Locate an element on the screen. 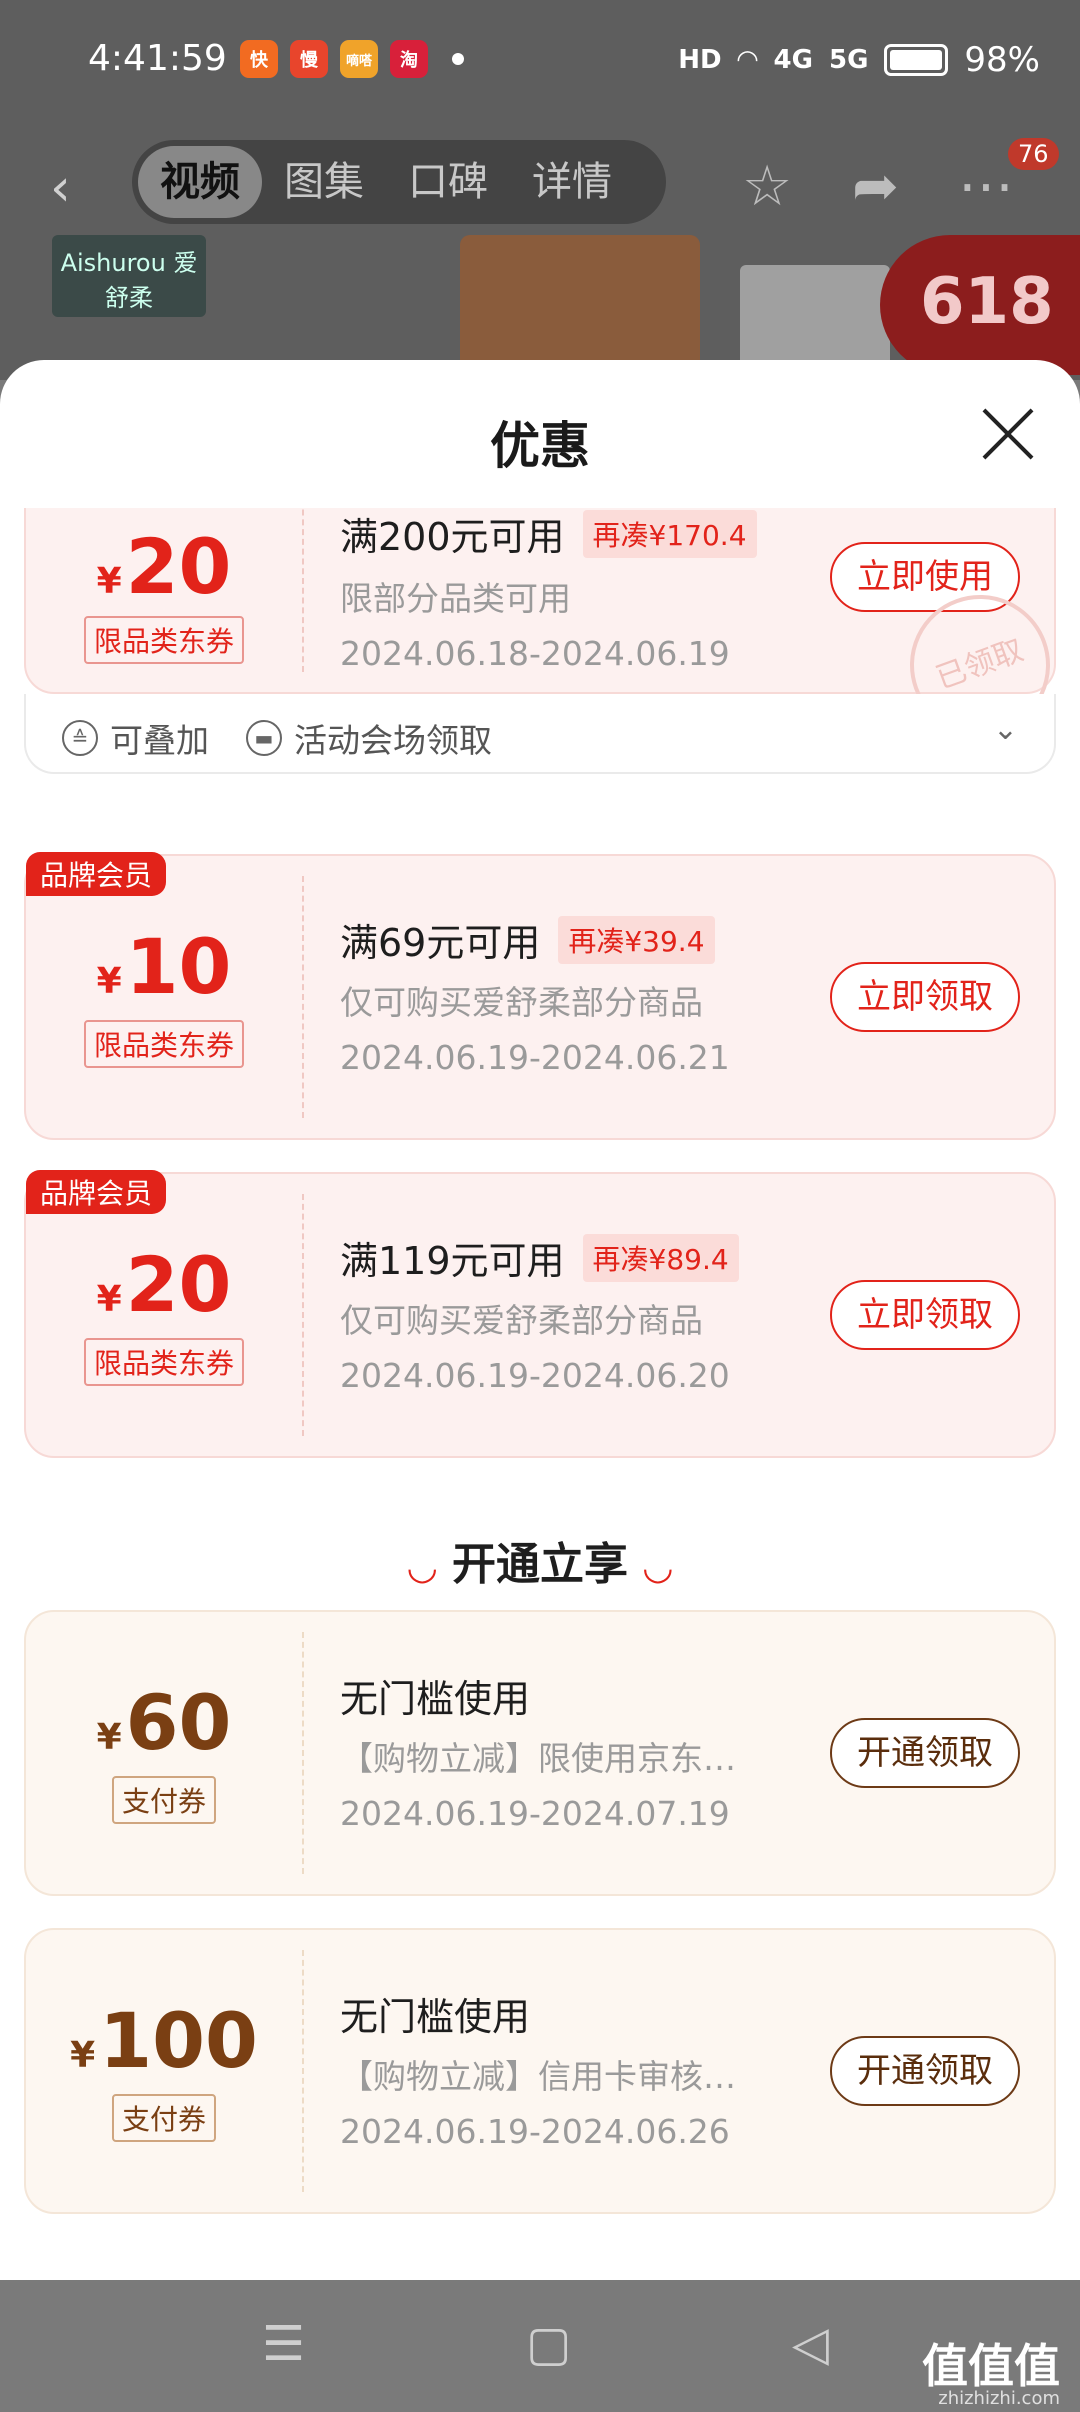 Image resolution: width=1080 pixels, height=2412 pixels. menu-icon: ☰ is located at coordinates (283, 2344).